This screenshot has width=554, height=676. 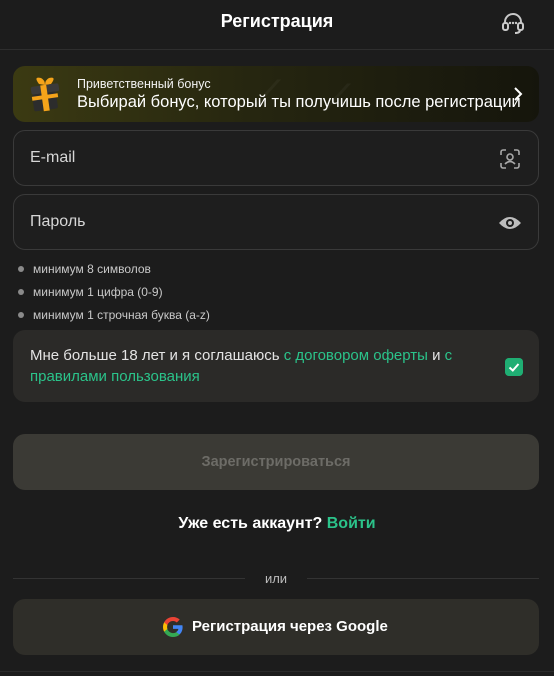 What do you see at coordinates (53, 157) in the screenshot?
I see `email-placeholder: E-mail` at bounding box center [53, 157].